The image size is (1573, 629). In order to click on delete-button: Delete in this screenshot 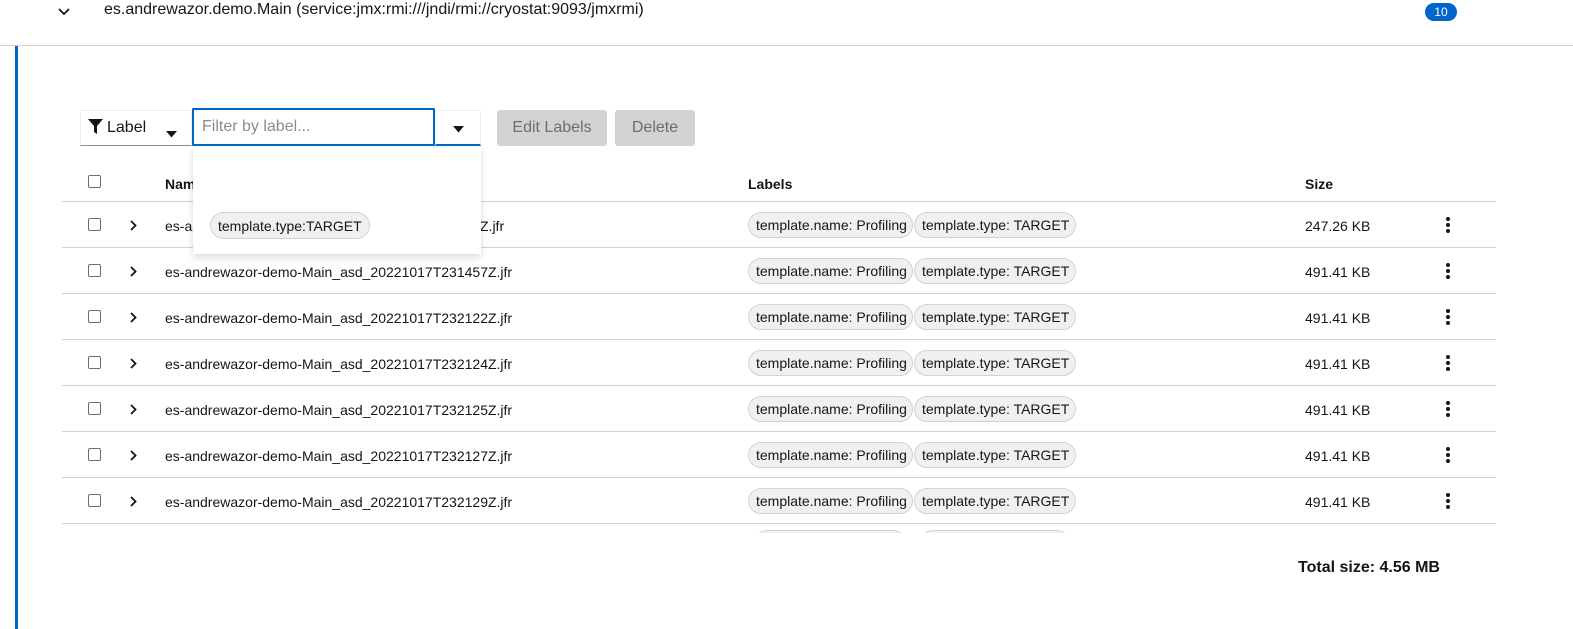, I will do `click(655, 128)`.